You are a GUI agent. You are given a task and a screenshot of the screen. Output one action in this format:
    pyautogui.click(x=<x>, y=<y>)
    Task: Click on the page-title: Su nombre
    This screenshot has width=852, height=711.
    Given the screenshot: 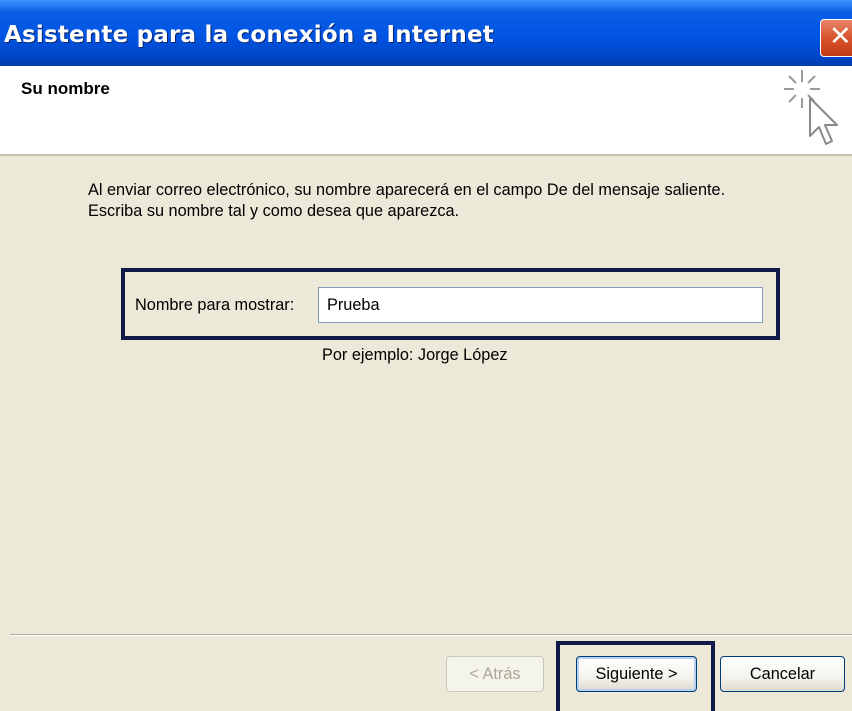 What is the action you would take?
    pyautogui.click(x=65, y=88)
    